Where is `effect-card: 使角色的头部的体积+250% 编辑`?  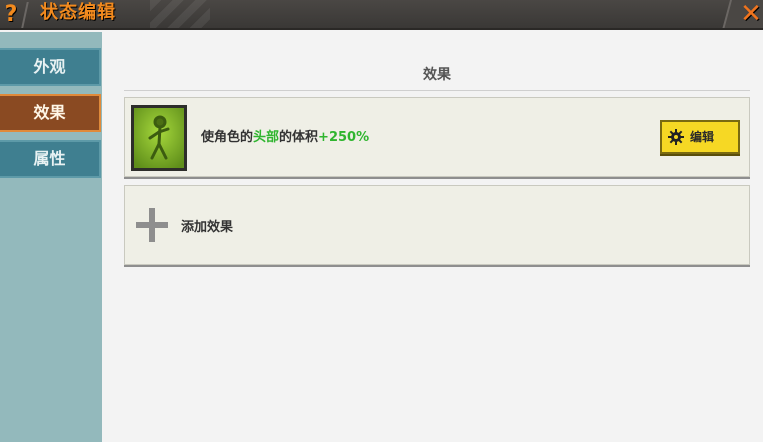 effect-card: 使角色的头部的体积+250% 编辑 is located at coordinates (437, 137).